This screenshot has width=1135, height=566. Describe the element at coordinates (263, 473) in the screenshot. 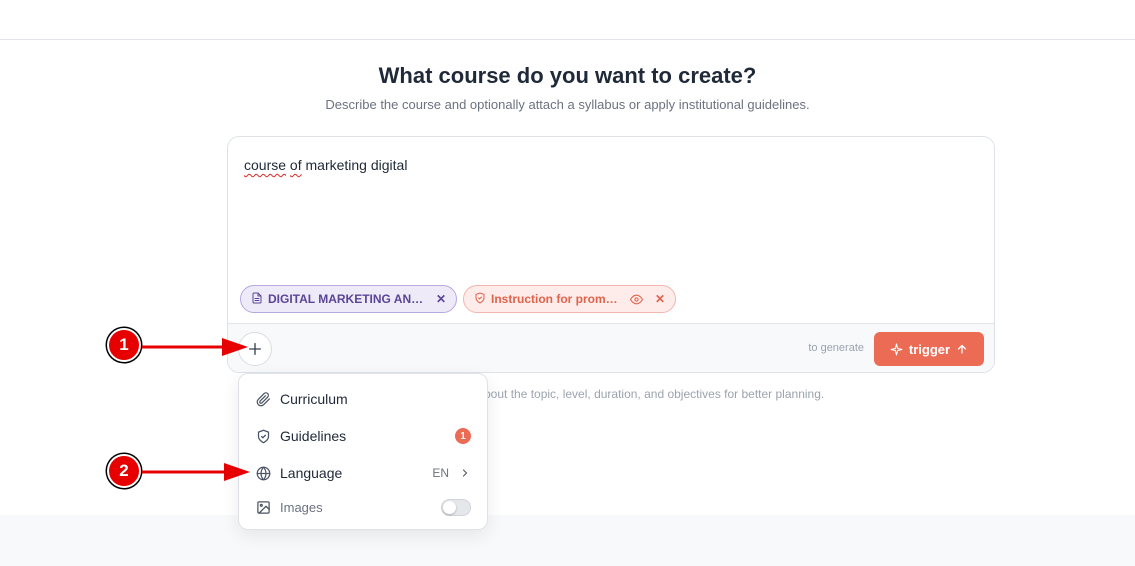

I see `globe-icon` at that location.